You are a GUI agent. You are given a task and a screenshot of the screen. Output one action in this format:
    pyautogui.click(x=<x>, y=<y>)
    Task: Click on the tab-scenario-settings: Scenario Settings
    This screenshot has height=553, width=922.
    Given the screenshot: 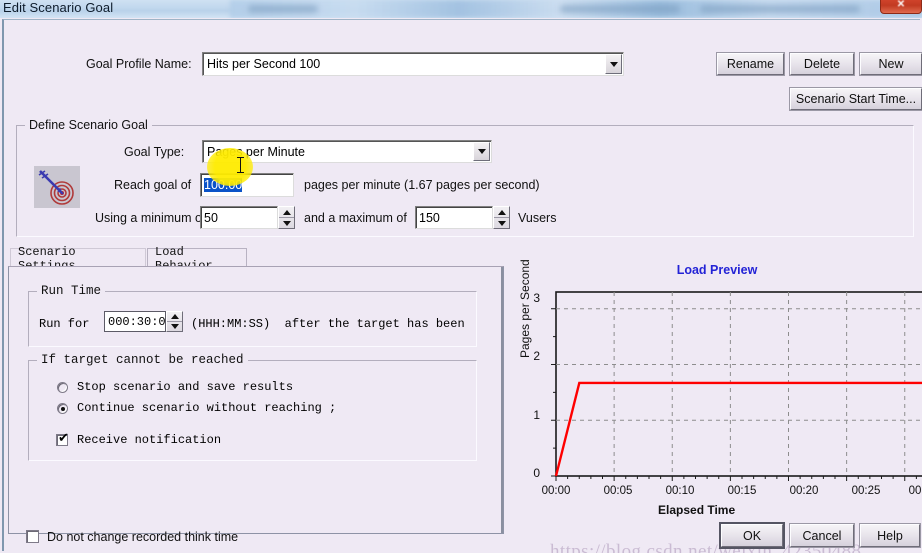 What is the action you would take?
    pyautogui.click(x=78, y=259)
    